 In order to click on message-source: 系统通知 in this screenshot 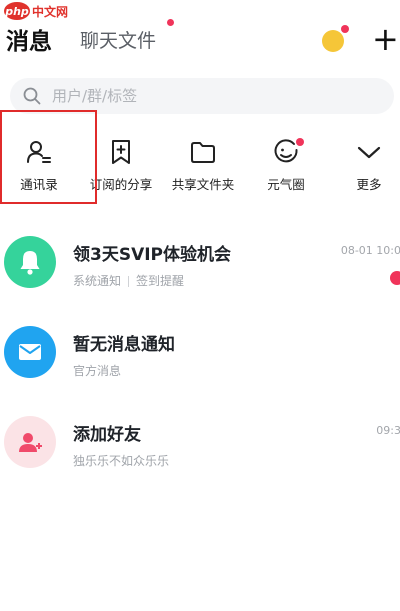, I will do `click(97, 281)`.